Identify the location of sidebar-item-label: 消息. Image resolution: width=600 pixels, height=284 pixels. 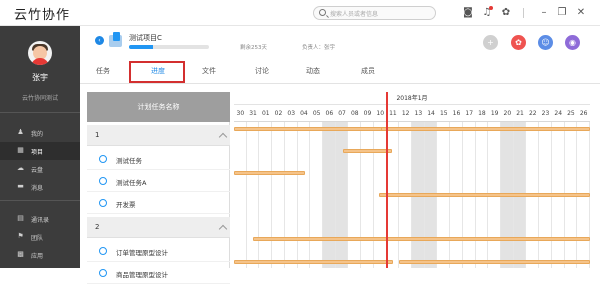
(37, 188).